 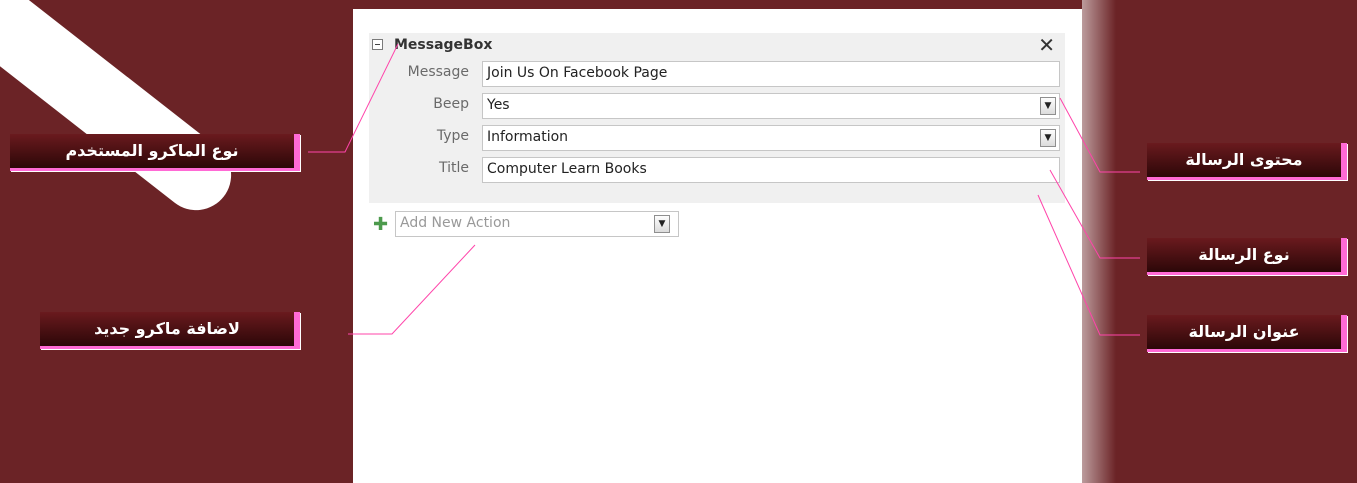 I want to click on leader-message-title, so click(x=1088, y=265).